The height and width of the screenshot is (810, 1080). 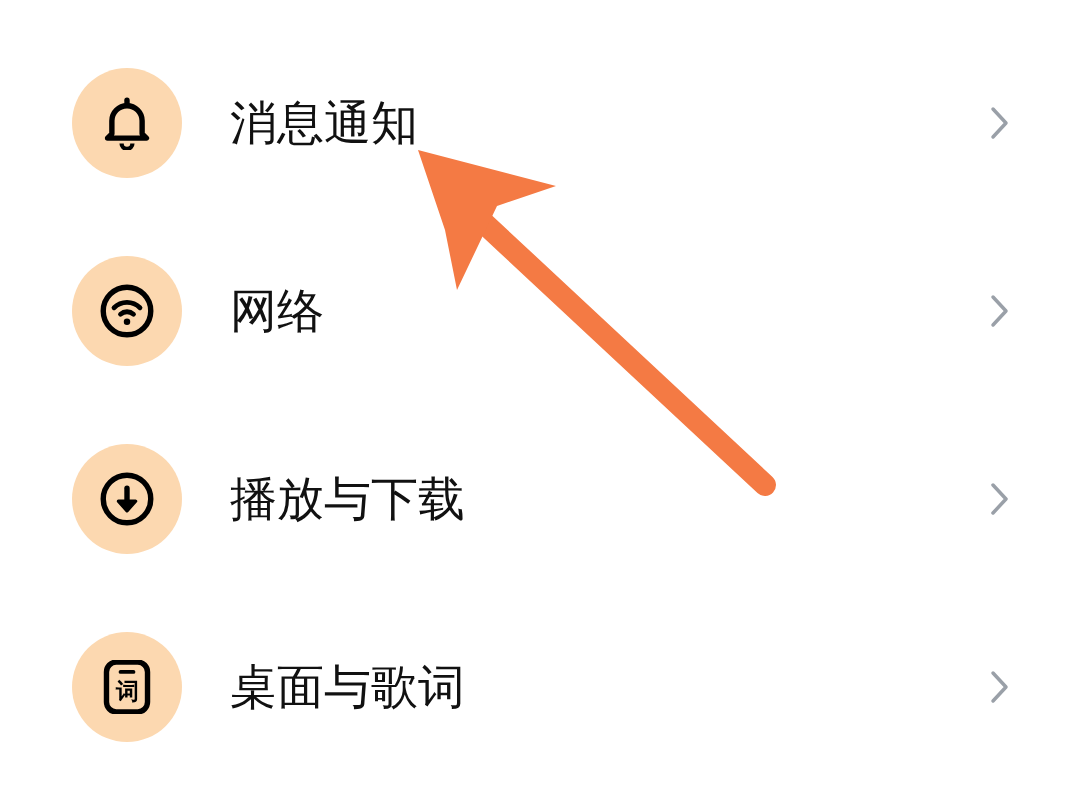 I want to click on download-icon, so click(x=127, y=499).